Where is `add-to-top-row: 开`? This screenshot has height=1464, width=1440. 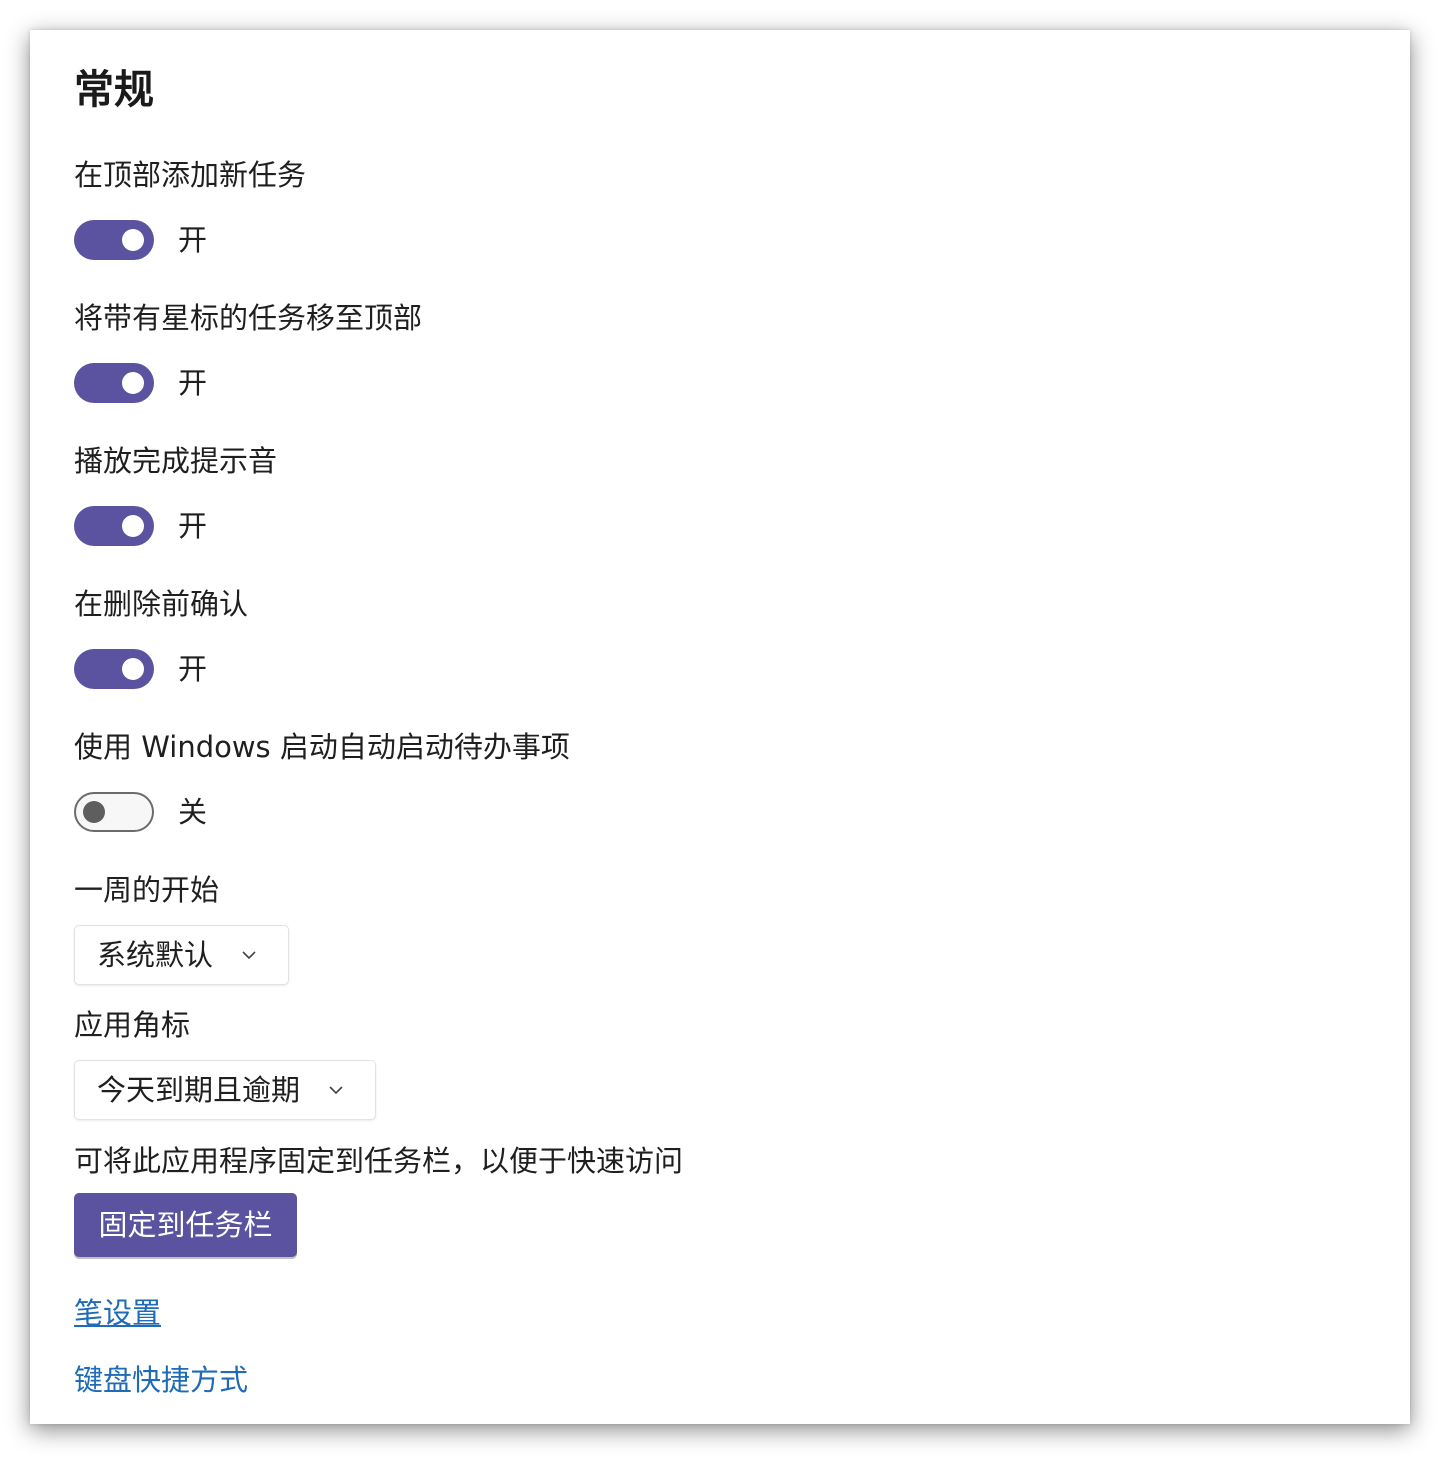 add-to-top-row: 开 is located at coordinates (140, 240).